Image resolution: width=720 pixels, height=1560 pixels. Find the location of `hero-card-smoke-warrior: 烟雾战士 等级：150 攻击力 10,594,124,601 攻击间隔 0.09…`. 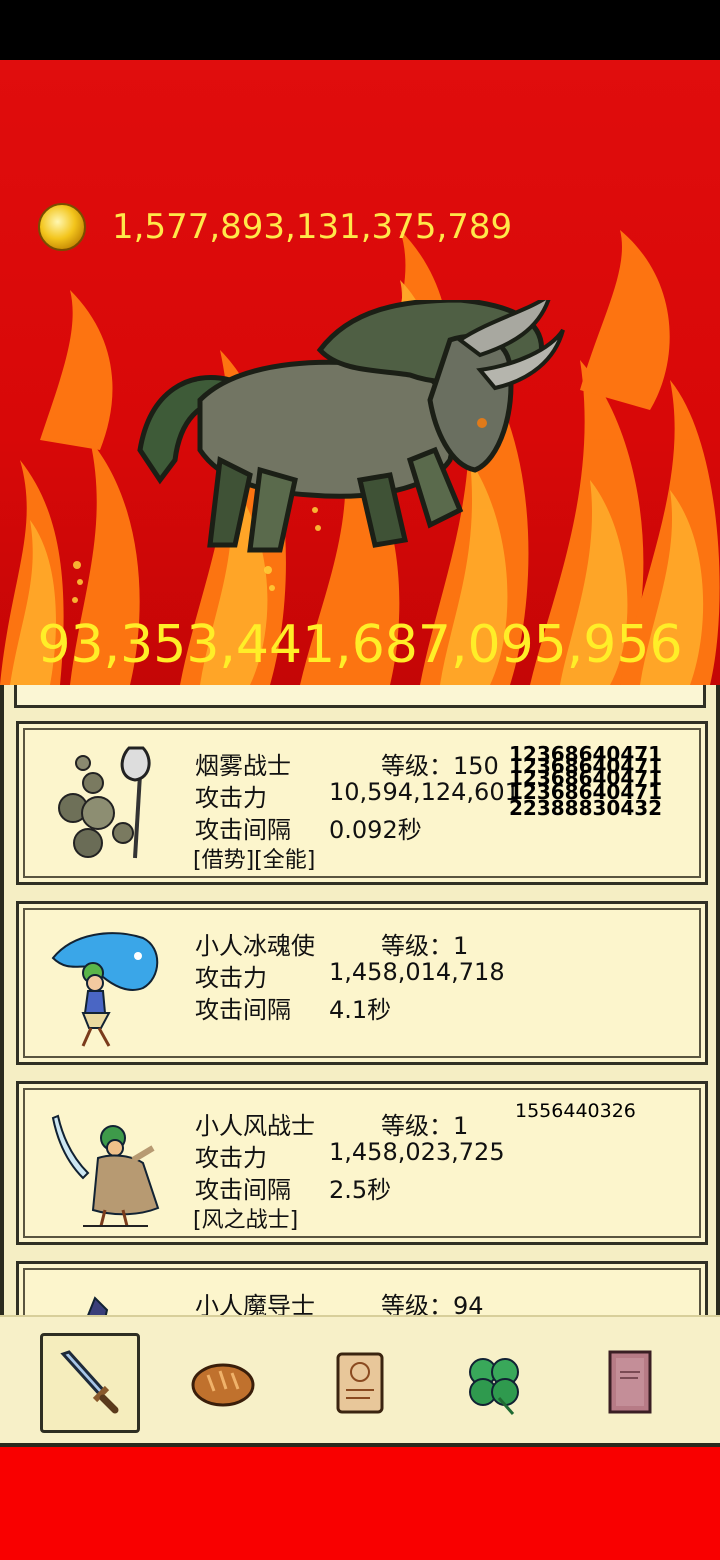

hero-card-smoke-warrior: 烟雾战士 等级：150 攻击力 10,594,124,601 攻击间隔 0.09… is located at coordinates (362, 803).